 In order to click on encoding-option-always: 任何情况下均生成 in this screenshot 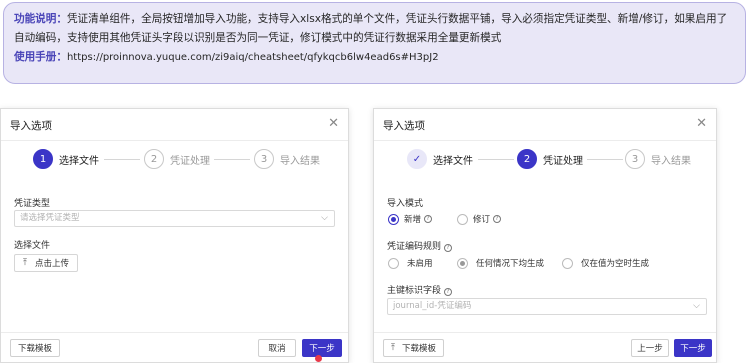, I will do `click(500, 263)`.